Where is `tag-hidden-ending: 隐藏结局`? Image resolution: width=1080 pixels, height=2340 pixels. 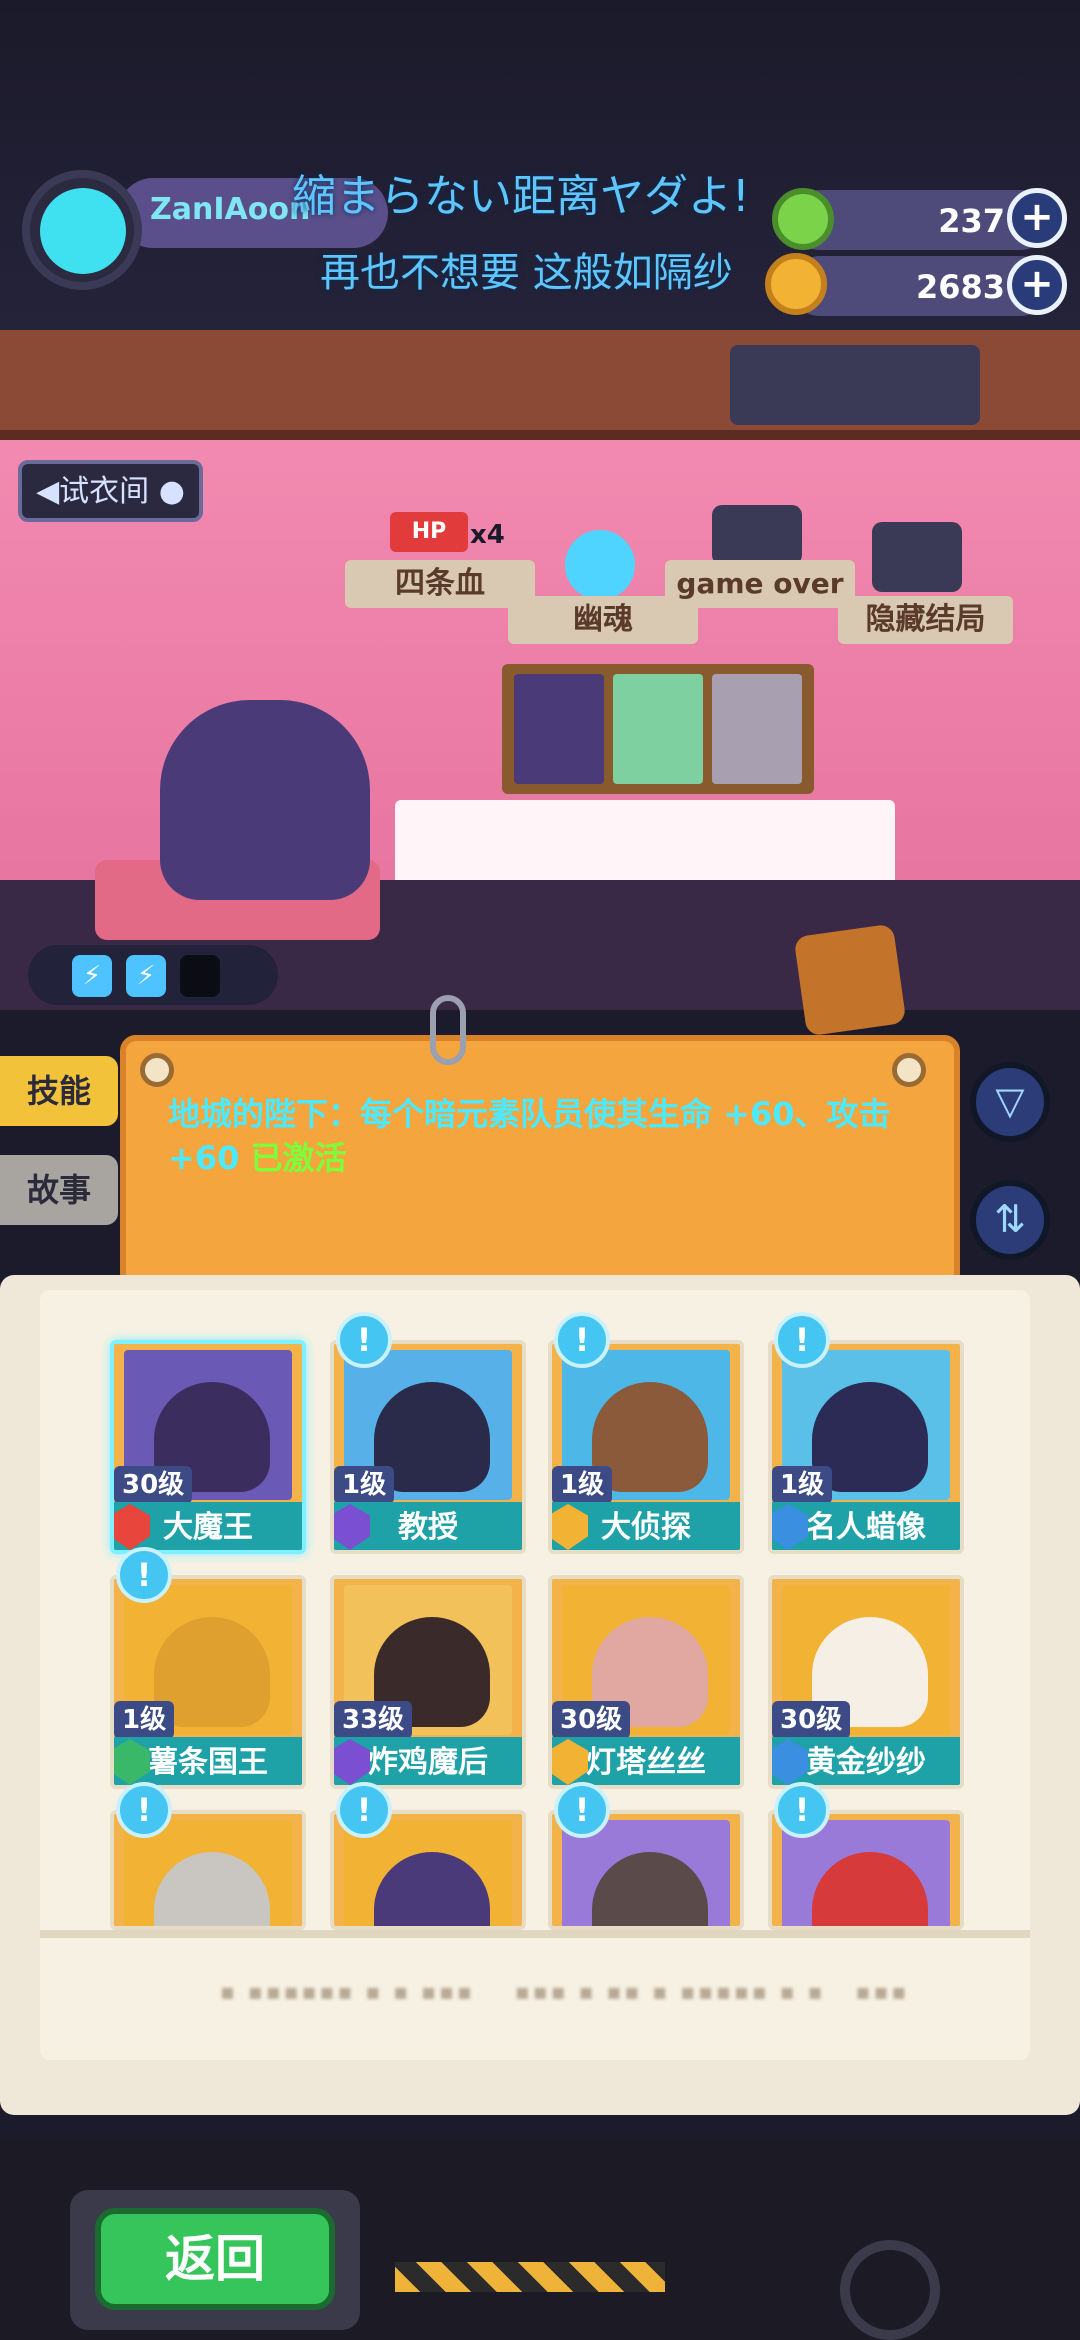 tag-hidden-ending: 隐藏结局 is located at coordinates (925, 620).